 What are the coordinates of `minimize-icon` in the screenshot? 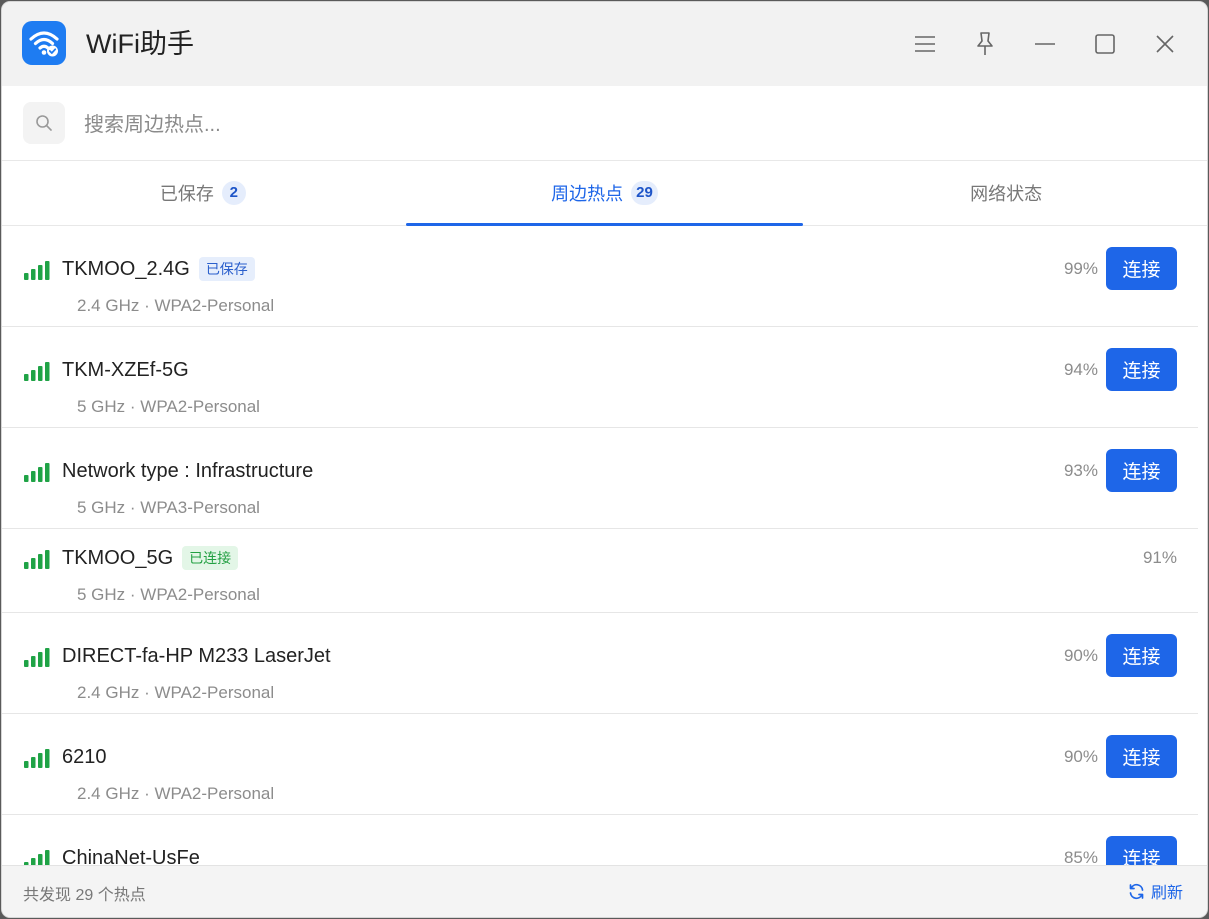 It's located at (1045, 44).